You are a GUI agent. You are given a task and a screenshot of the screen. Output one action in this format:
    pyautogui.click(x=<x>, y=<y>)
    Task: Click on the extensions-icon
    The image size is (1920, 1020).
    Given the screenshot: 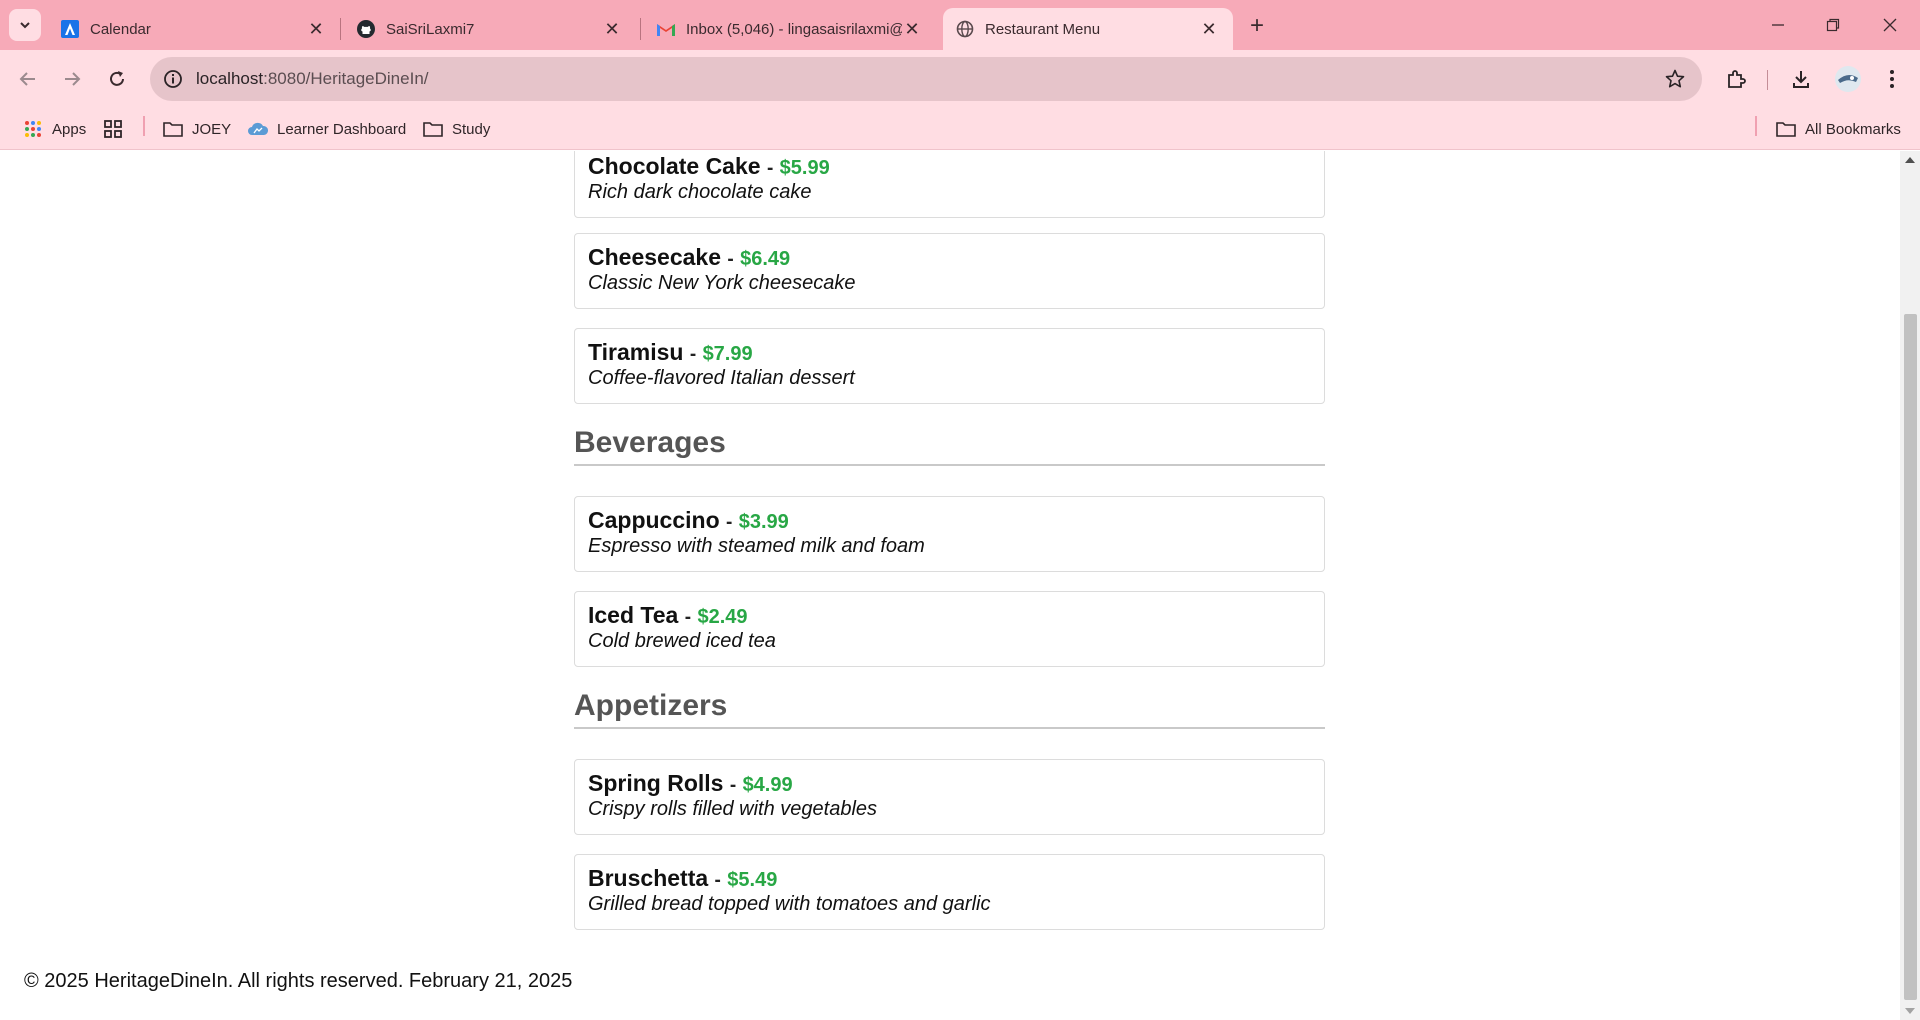 What is the action you would take?
    pyautogui.click(x=1736, y=79)
    